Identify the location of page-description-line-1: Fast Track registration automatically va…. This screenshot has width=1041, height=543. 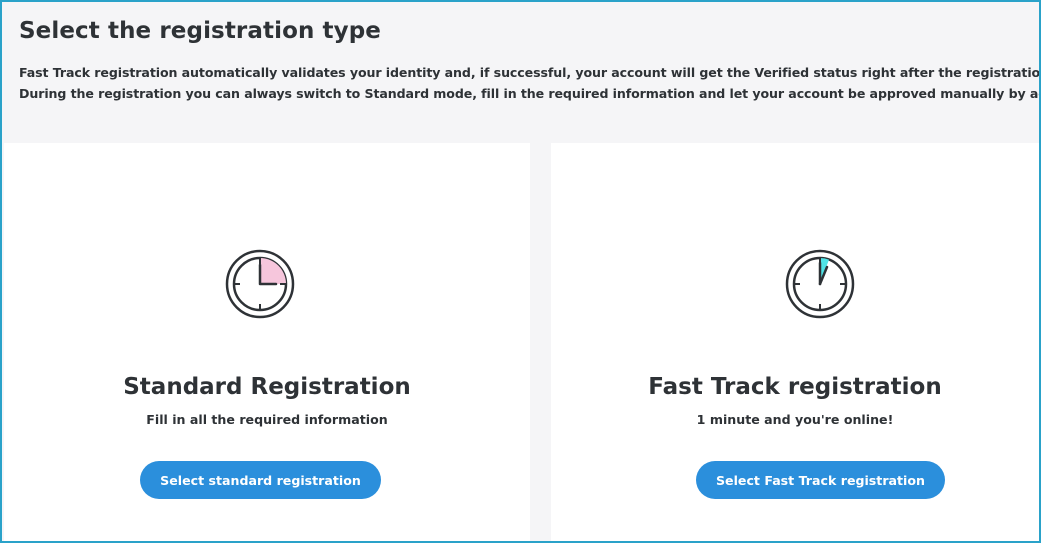
(530, 72).